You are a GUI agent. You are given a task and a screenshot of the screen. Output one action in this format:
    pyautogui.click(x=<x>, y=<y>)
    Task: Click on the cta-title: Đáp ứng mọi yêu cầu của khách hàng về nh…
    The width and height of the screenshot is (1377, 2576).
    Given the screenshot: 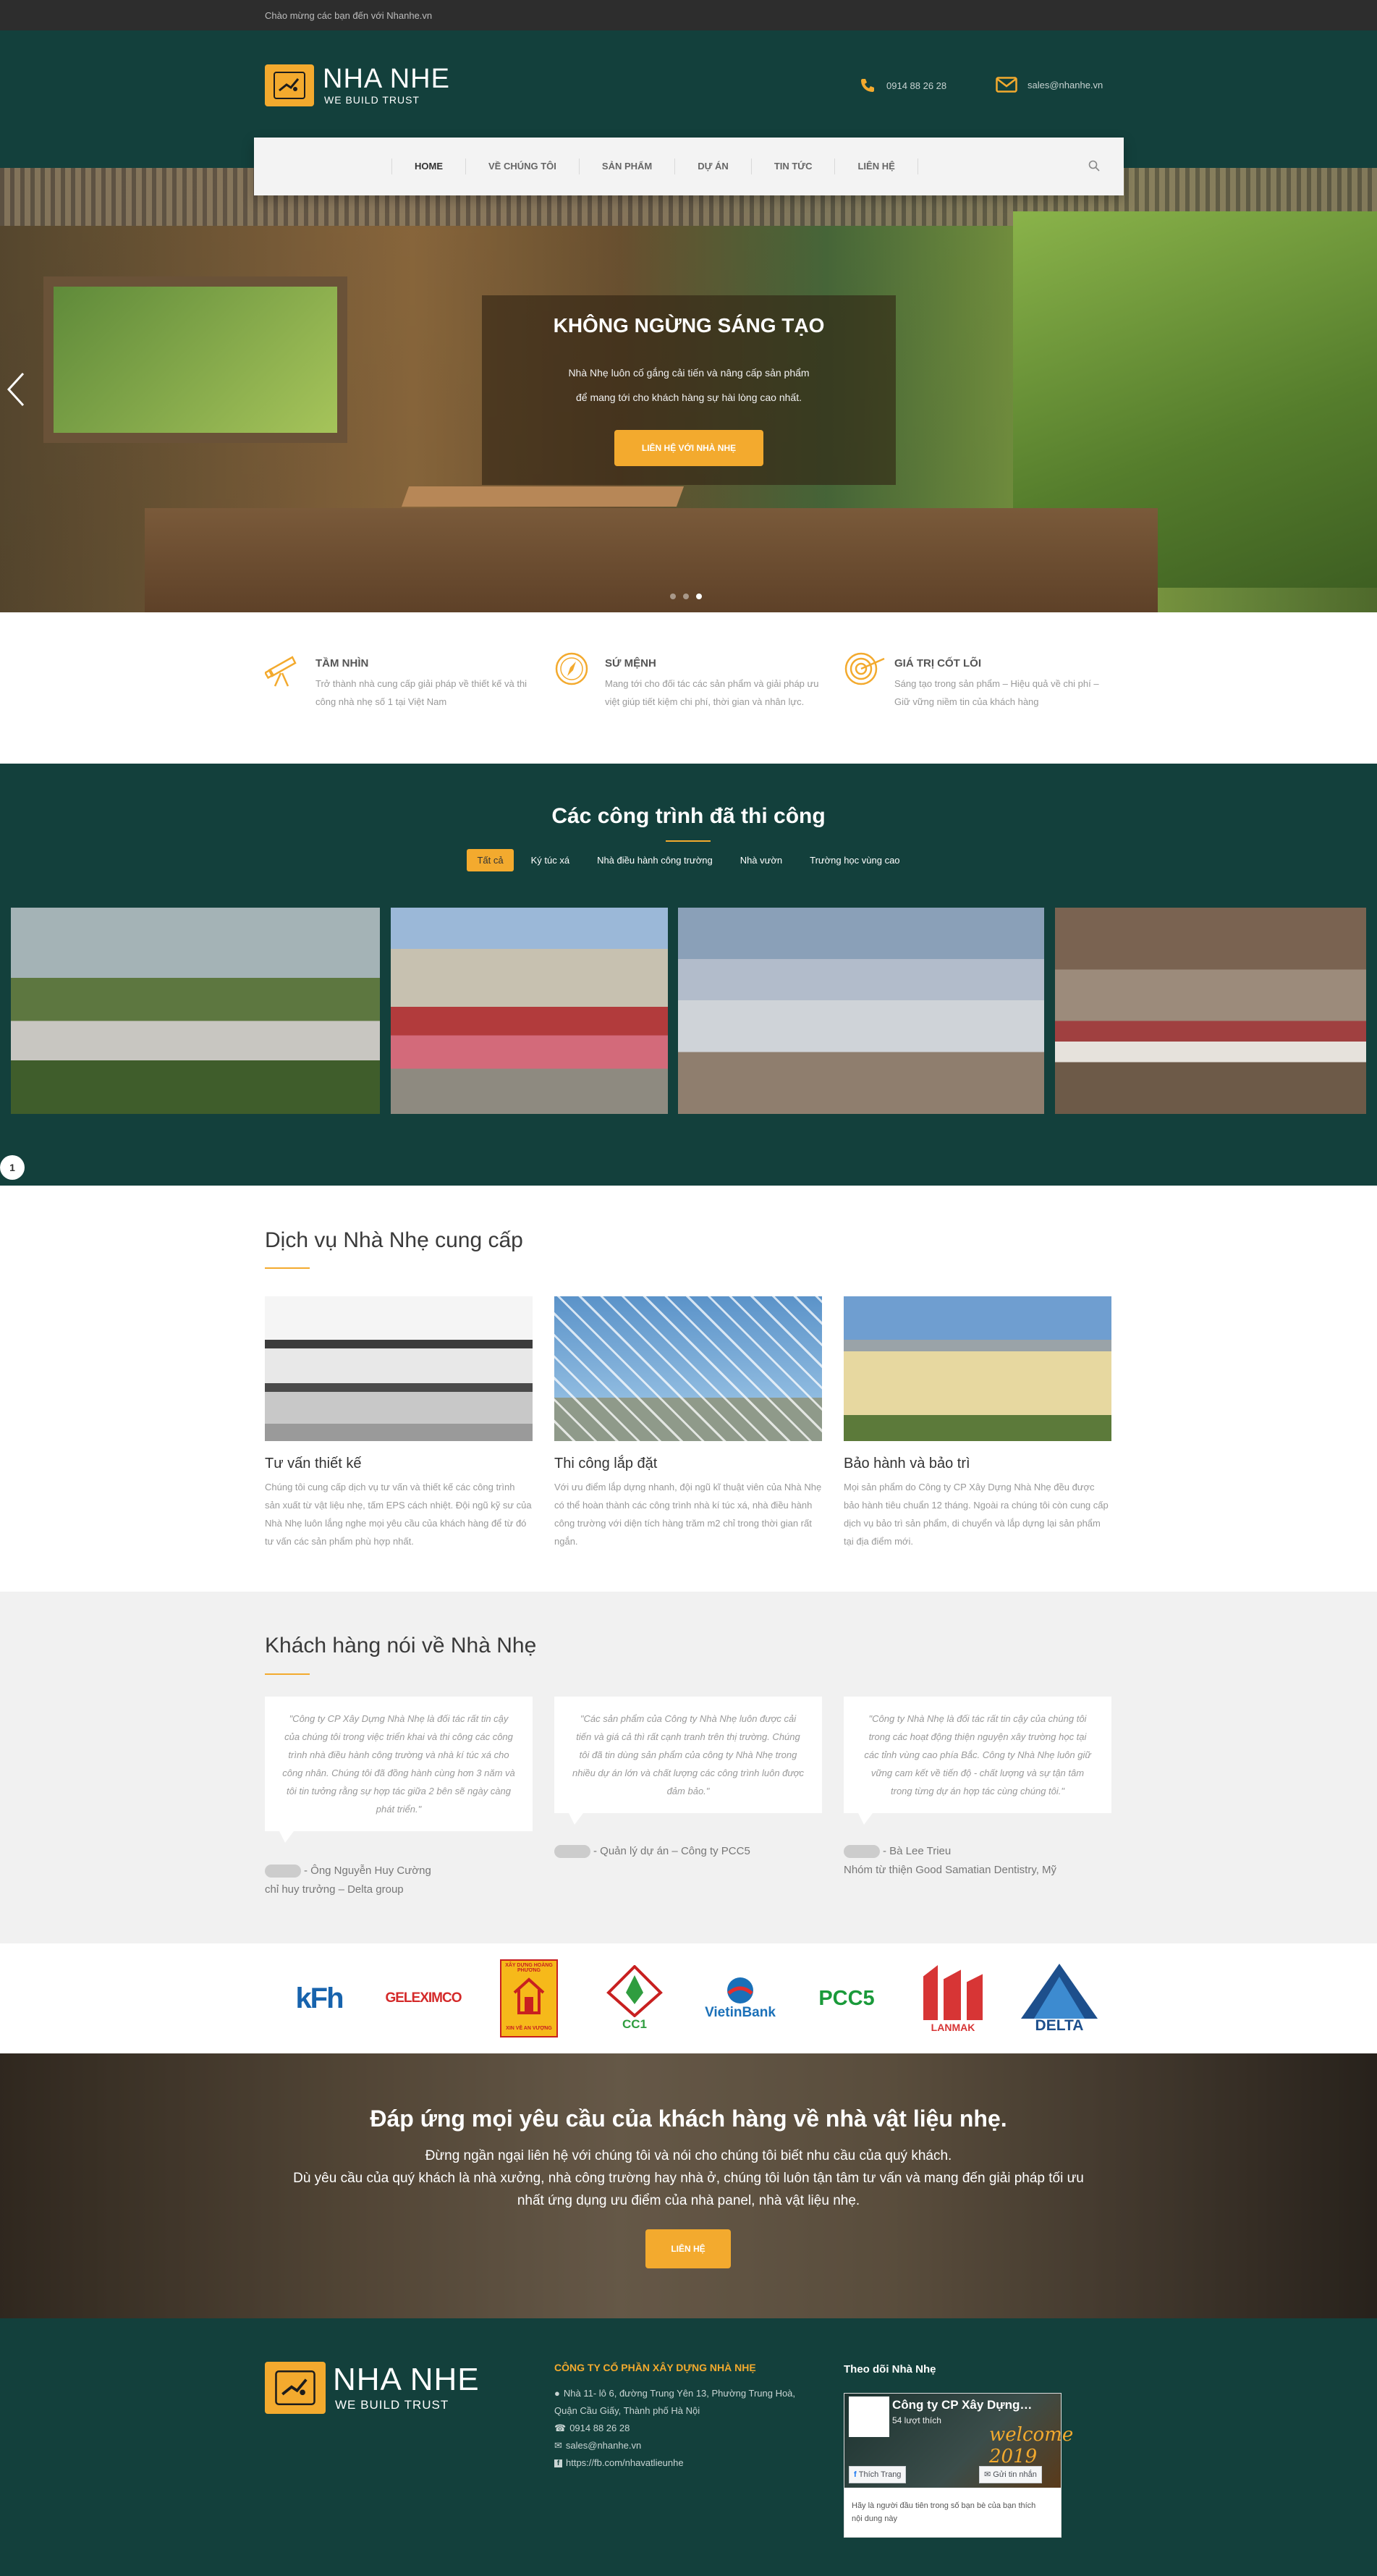 What is the action you would take?
    pyautogui.click(x=688, y=2119)
    